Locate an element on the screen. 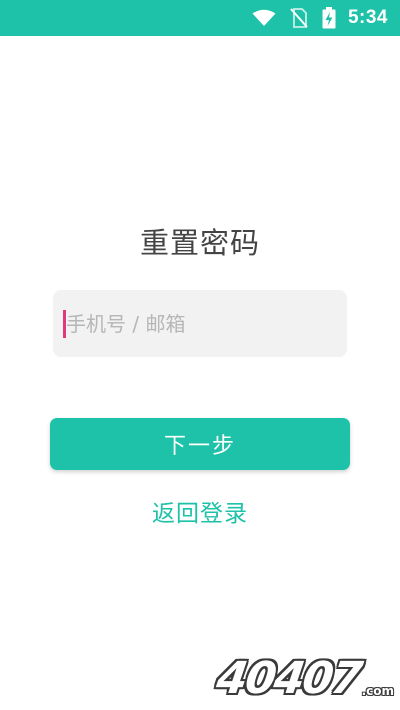  account-input is located at coordinates (201, 323).